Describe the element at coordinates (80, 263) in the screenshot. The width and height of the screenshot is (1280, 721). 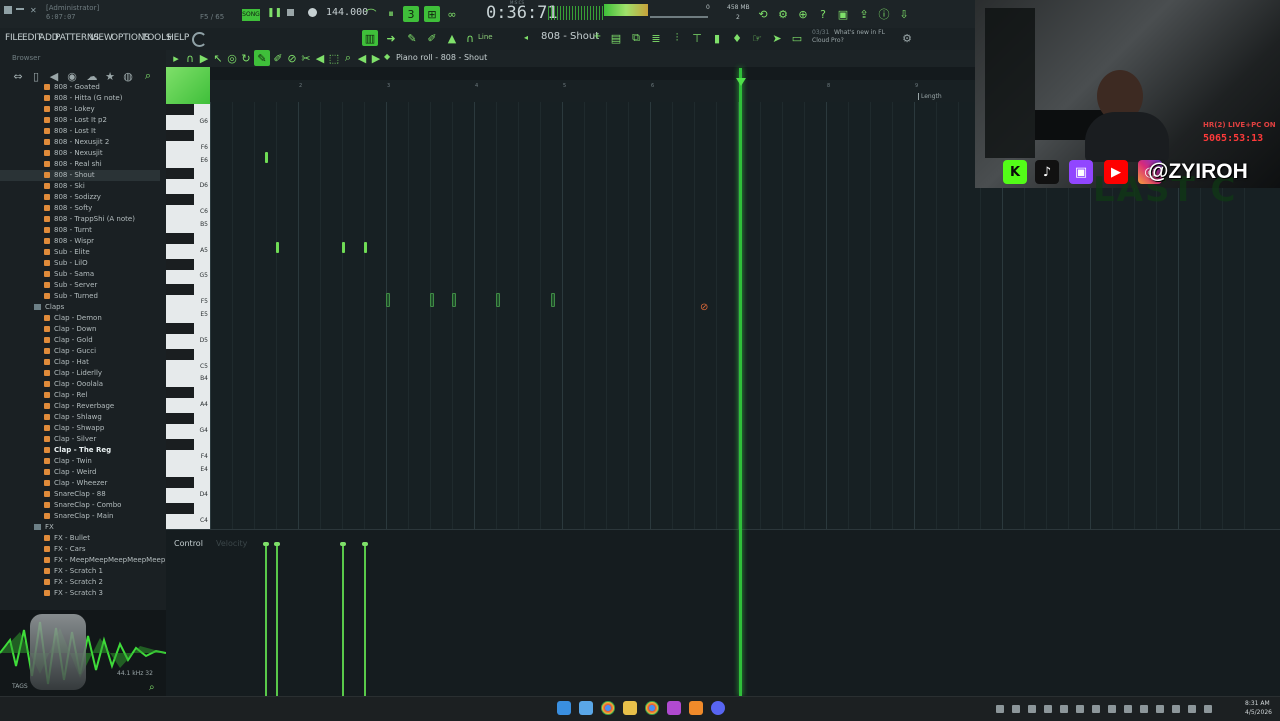
I see `browser-item: Sub - LilO` at that location.